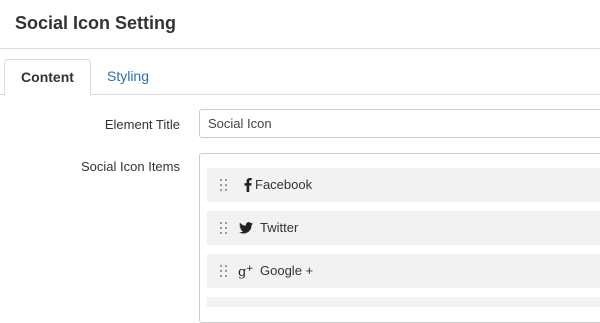  What do you see at coordinates (403, 302) in the screenshot?
I see `list-item` at bounding box center [403, 302].